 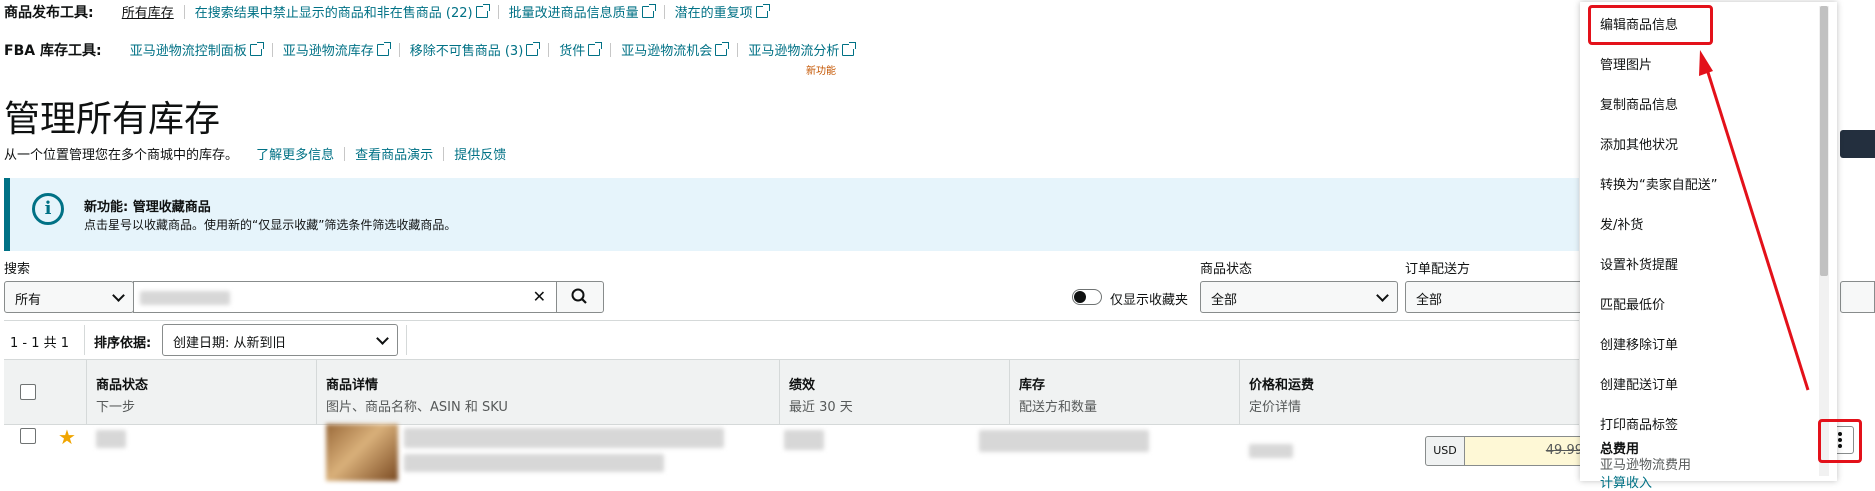 I want to click on column-price: 价格和运费 定价详情, so click(x=1281, y=394).